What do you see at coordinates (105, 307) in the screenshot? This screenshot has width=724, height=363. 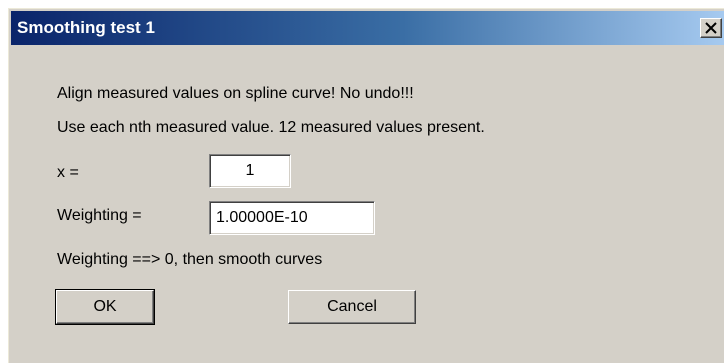 I see `ok-button: OK` at bounding box center [105, 307].